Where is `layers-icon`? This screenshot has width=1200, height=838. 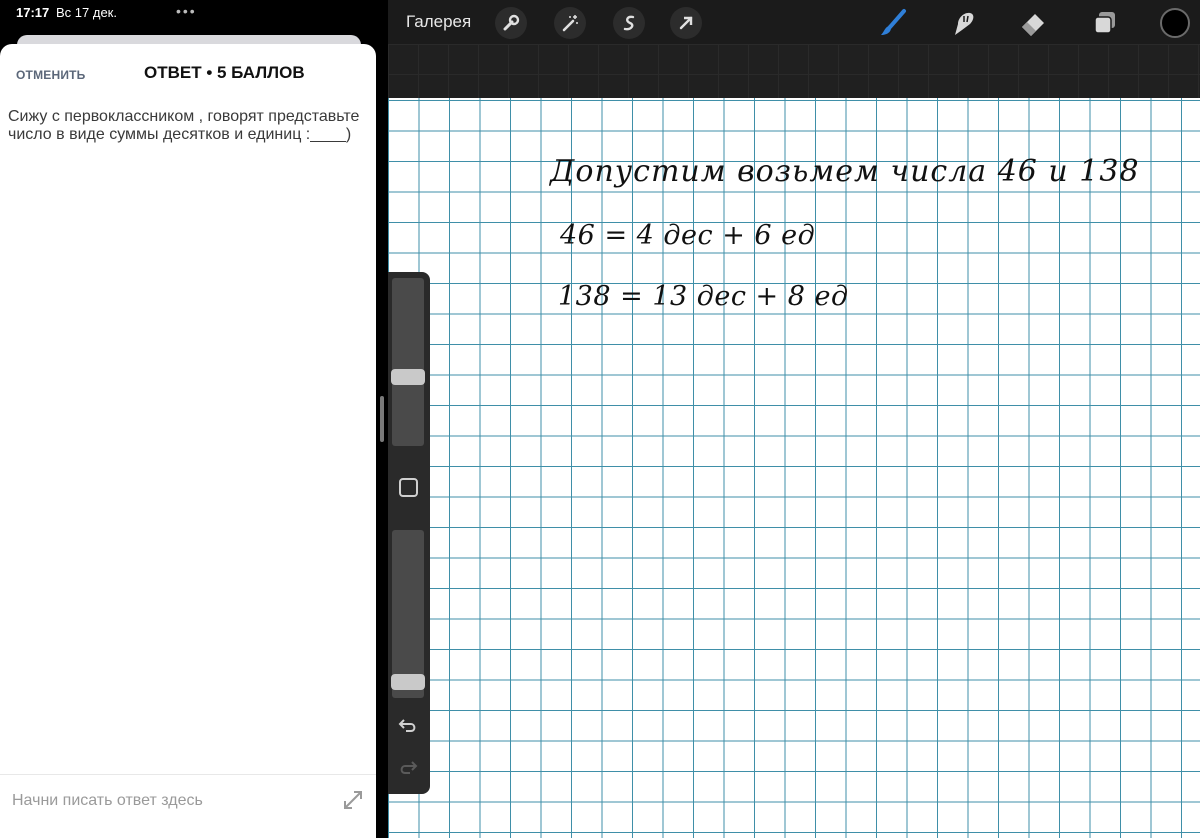 layers-icon is located at coordinates (1105, 23).